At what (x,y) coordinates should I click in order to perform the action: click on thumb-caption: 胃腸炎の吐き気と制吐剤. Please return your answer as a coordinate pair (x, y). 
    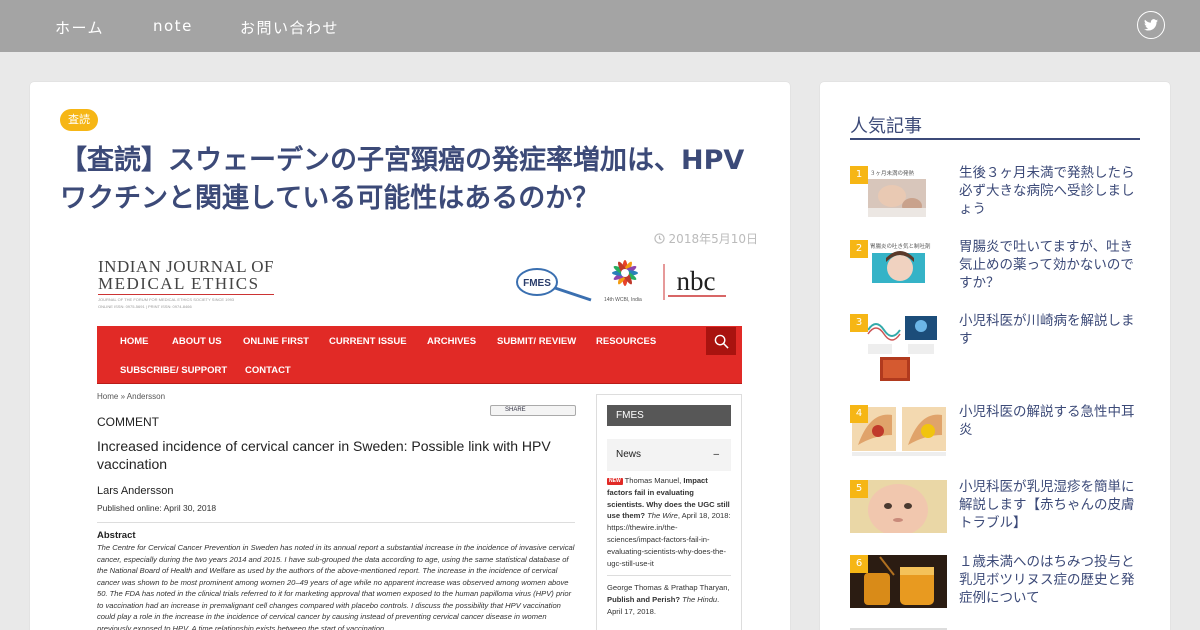
    Looking at the image, I should click on (900, 246).